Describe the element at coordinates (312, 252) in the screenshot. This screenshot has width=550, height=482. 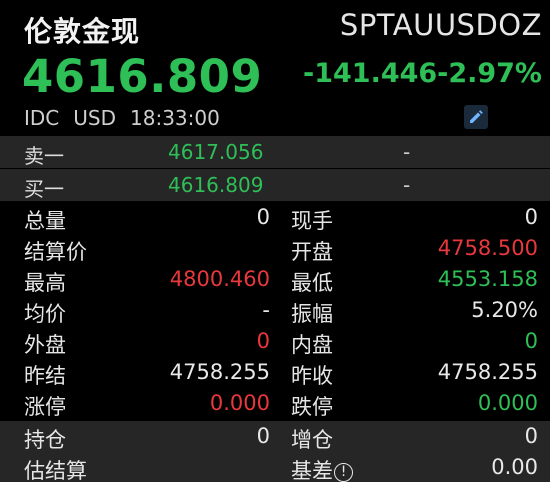
I see `stat-label: 开盘` at that location.